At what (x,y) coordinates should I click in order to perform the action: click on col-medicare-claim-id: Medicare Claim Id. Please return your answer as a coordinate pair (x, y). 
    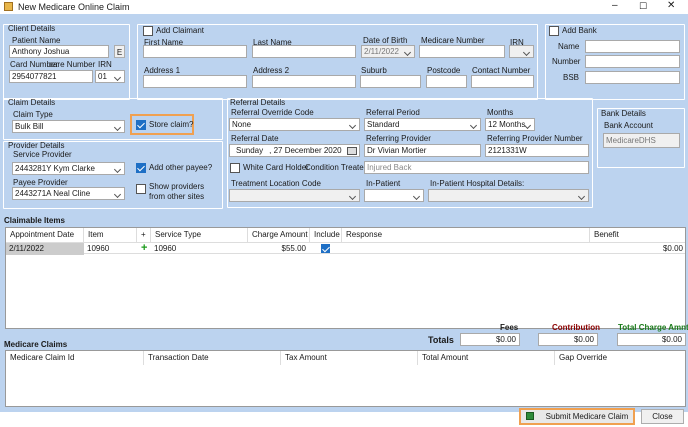
    Looking at the image, I should click on (75, 358).